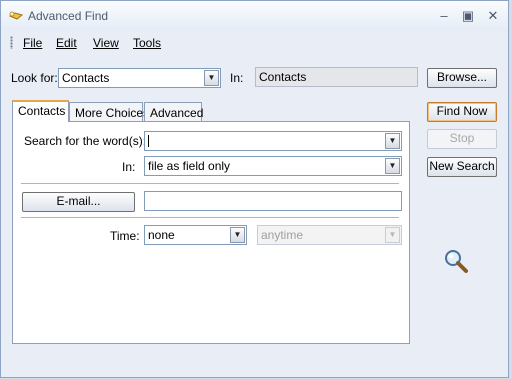 The height and width of the screenshot is (379, 512). I want to click on new-search-button: New Search, so click(462, 167).